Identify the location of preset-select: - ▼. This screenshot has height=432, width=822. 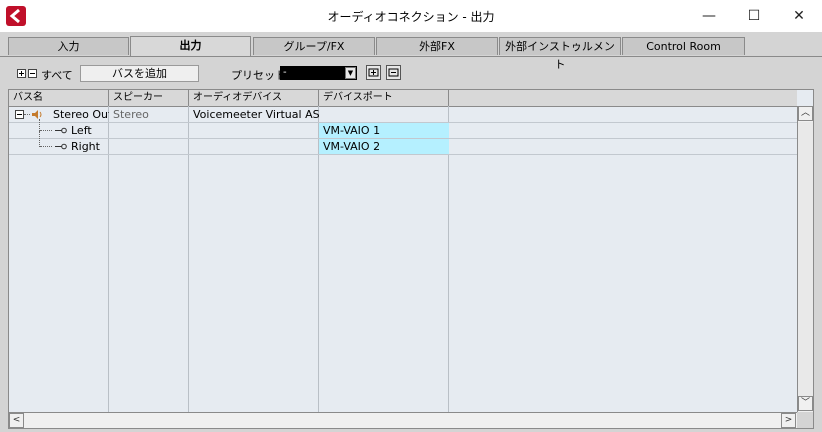
(318, 73).